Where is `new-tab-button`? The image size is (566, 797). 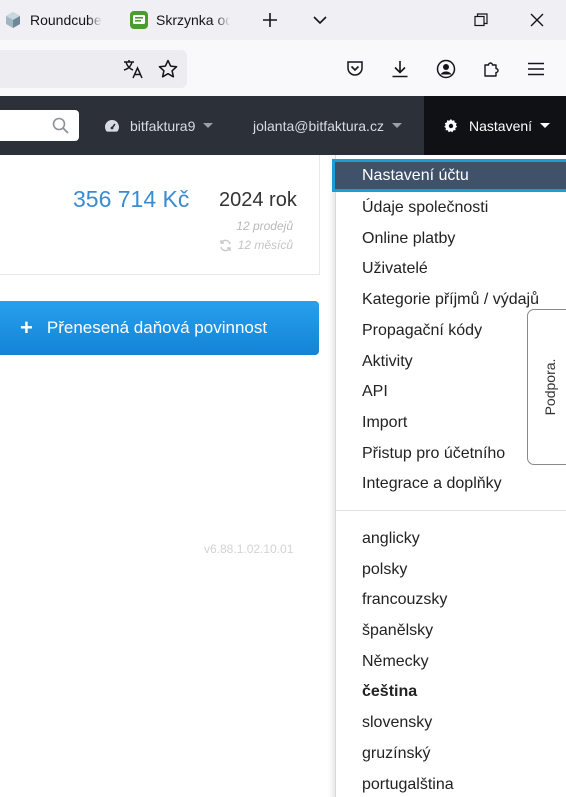 new-tab-button is located at coordinates (270, 20).